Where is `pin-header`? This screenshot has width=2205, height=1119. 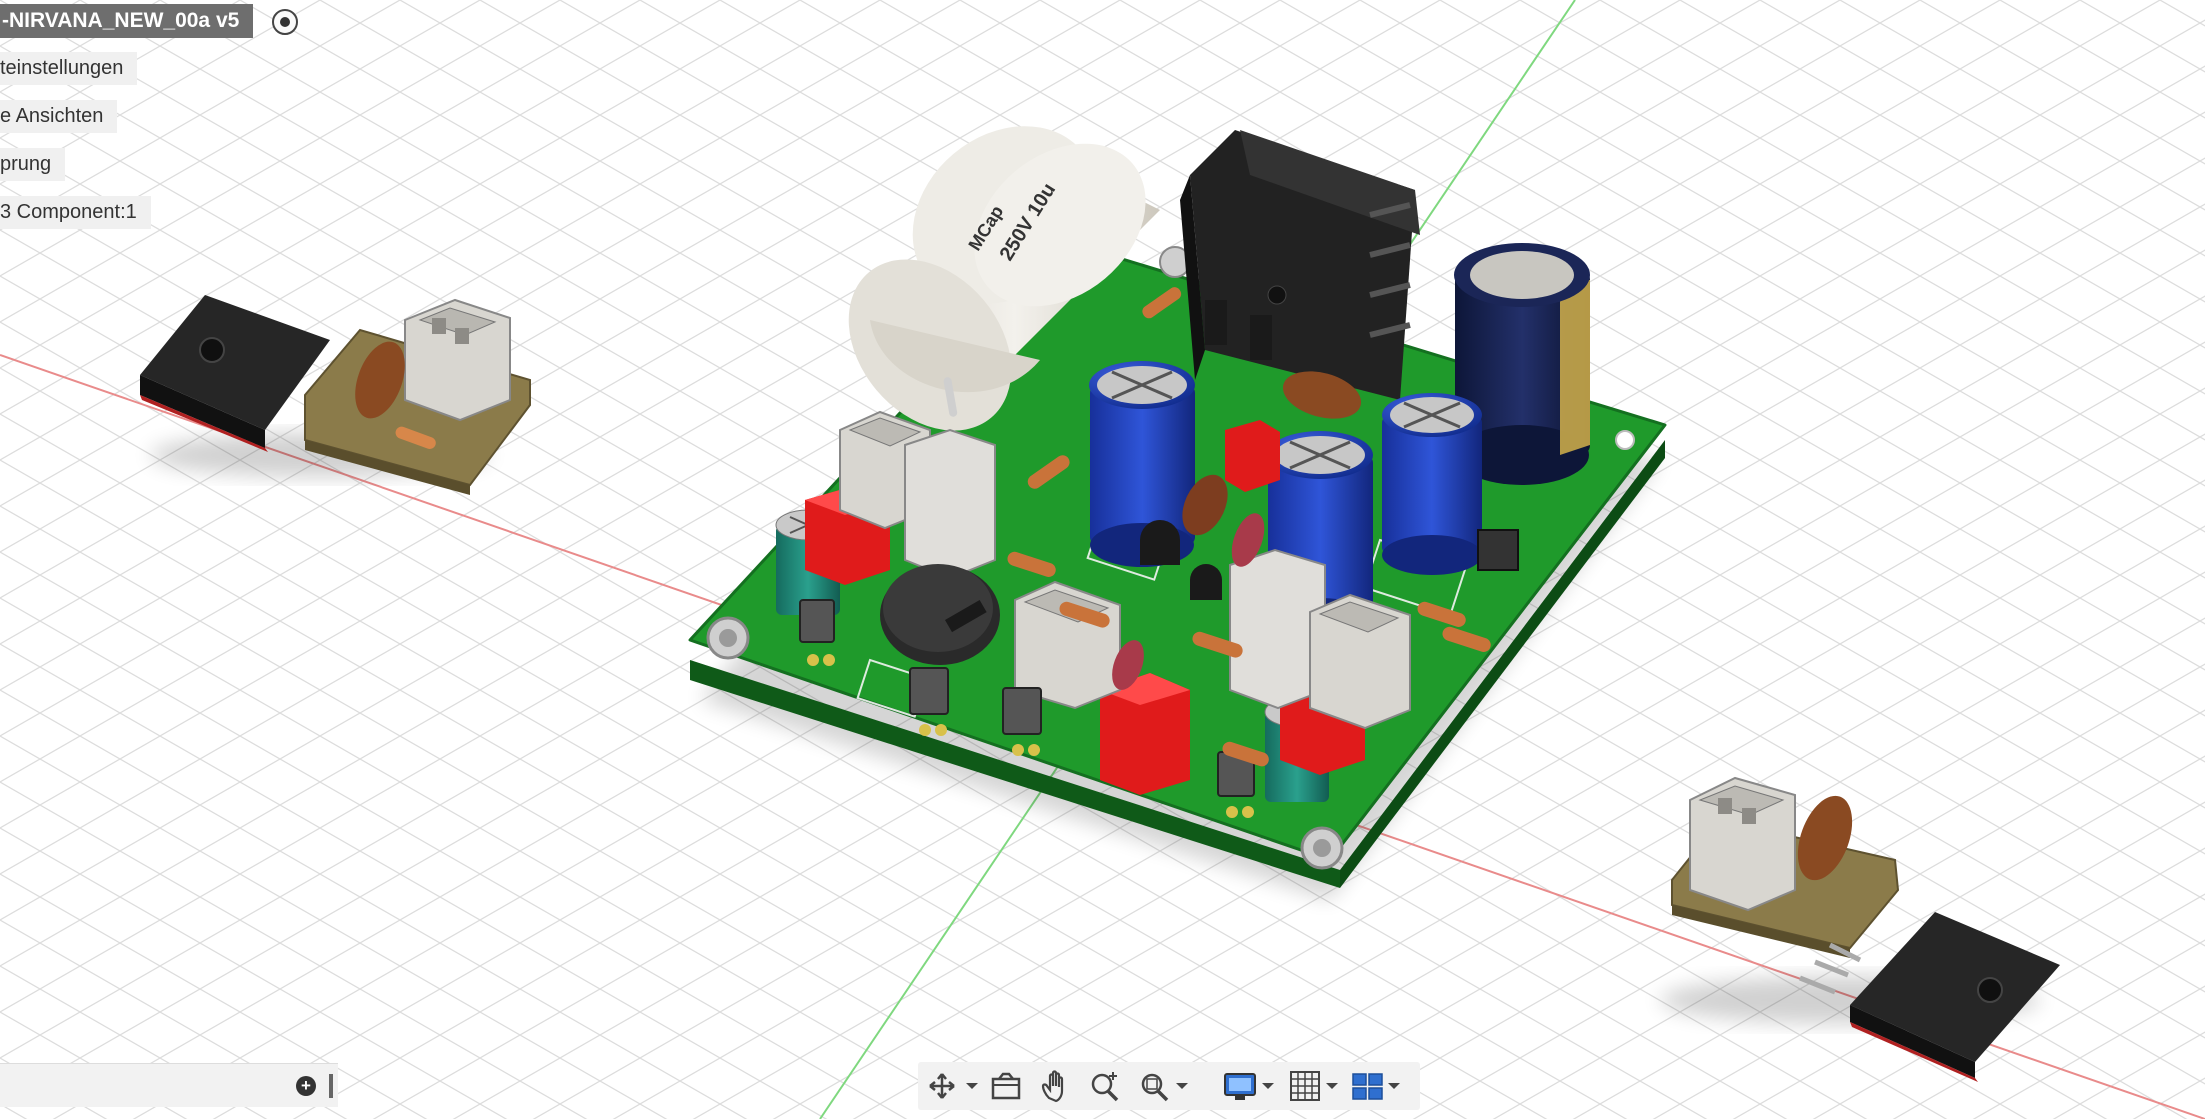 pin-header is located at coordinates (1498, 550).